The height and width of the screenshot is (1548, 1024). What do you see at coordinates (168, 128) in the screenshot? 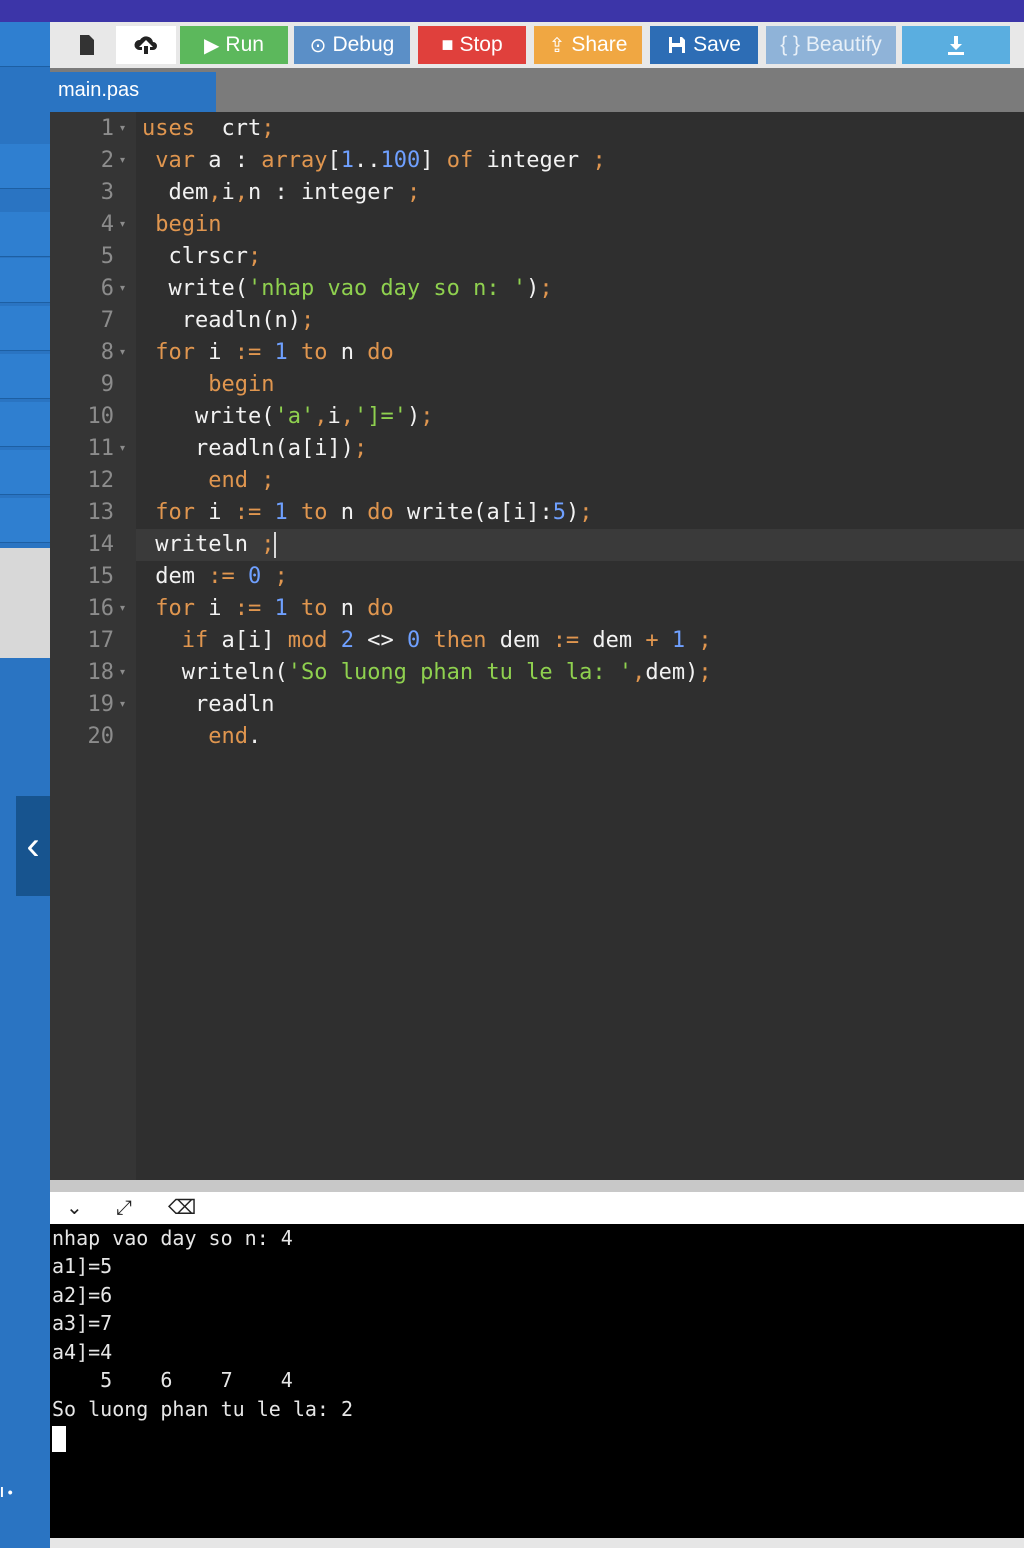
I see `code-token: uses` at bounding box center [168, 128].